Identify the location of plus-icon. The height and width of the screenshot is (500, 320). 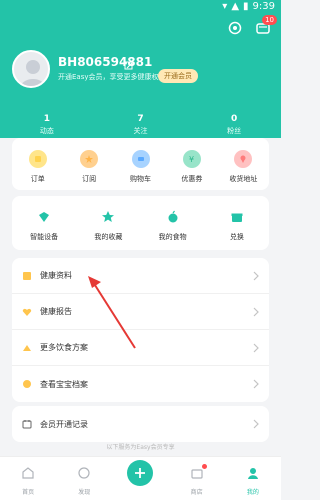
(140, 473).